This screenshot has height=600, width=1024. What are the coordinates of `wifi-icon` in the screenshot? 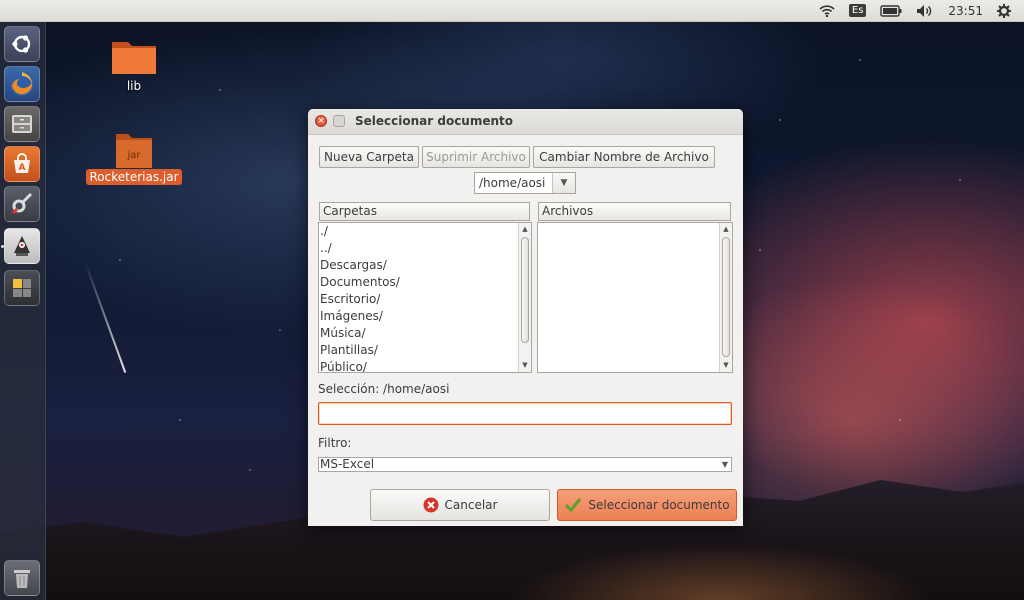 It's located at (827, 11).